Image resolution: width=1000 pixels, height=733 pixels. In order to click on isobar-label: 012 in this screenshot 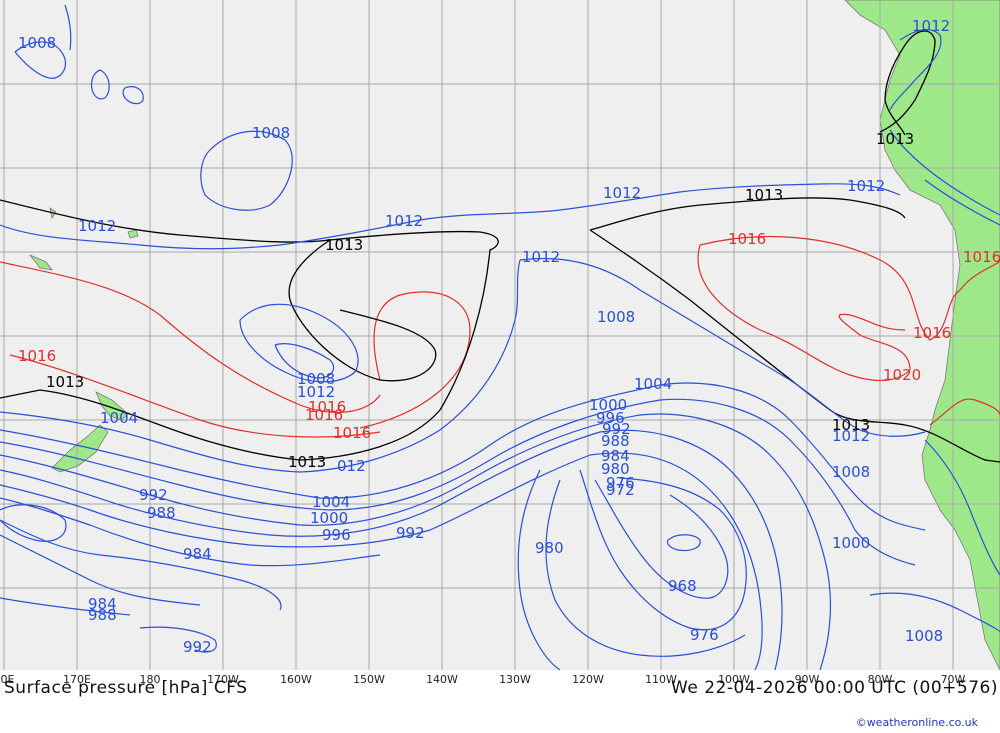, I will do `click(351, 466)`.